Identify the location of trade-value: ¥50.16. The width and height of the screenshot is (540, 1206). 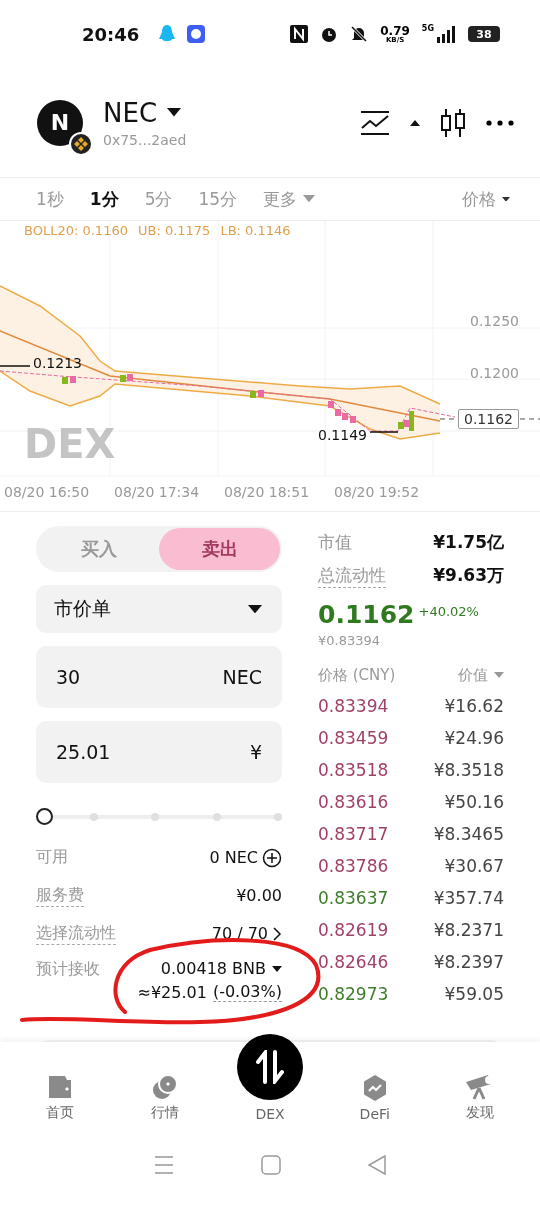
(474, 802).